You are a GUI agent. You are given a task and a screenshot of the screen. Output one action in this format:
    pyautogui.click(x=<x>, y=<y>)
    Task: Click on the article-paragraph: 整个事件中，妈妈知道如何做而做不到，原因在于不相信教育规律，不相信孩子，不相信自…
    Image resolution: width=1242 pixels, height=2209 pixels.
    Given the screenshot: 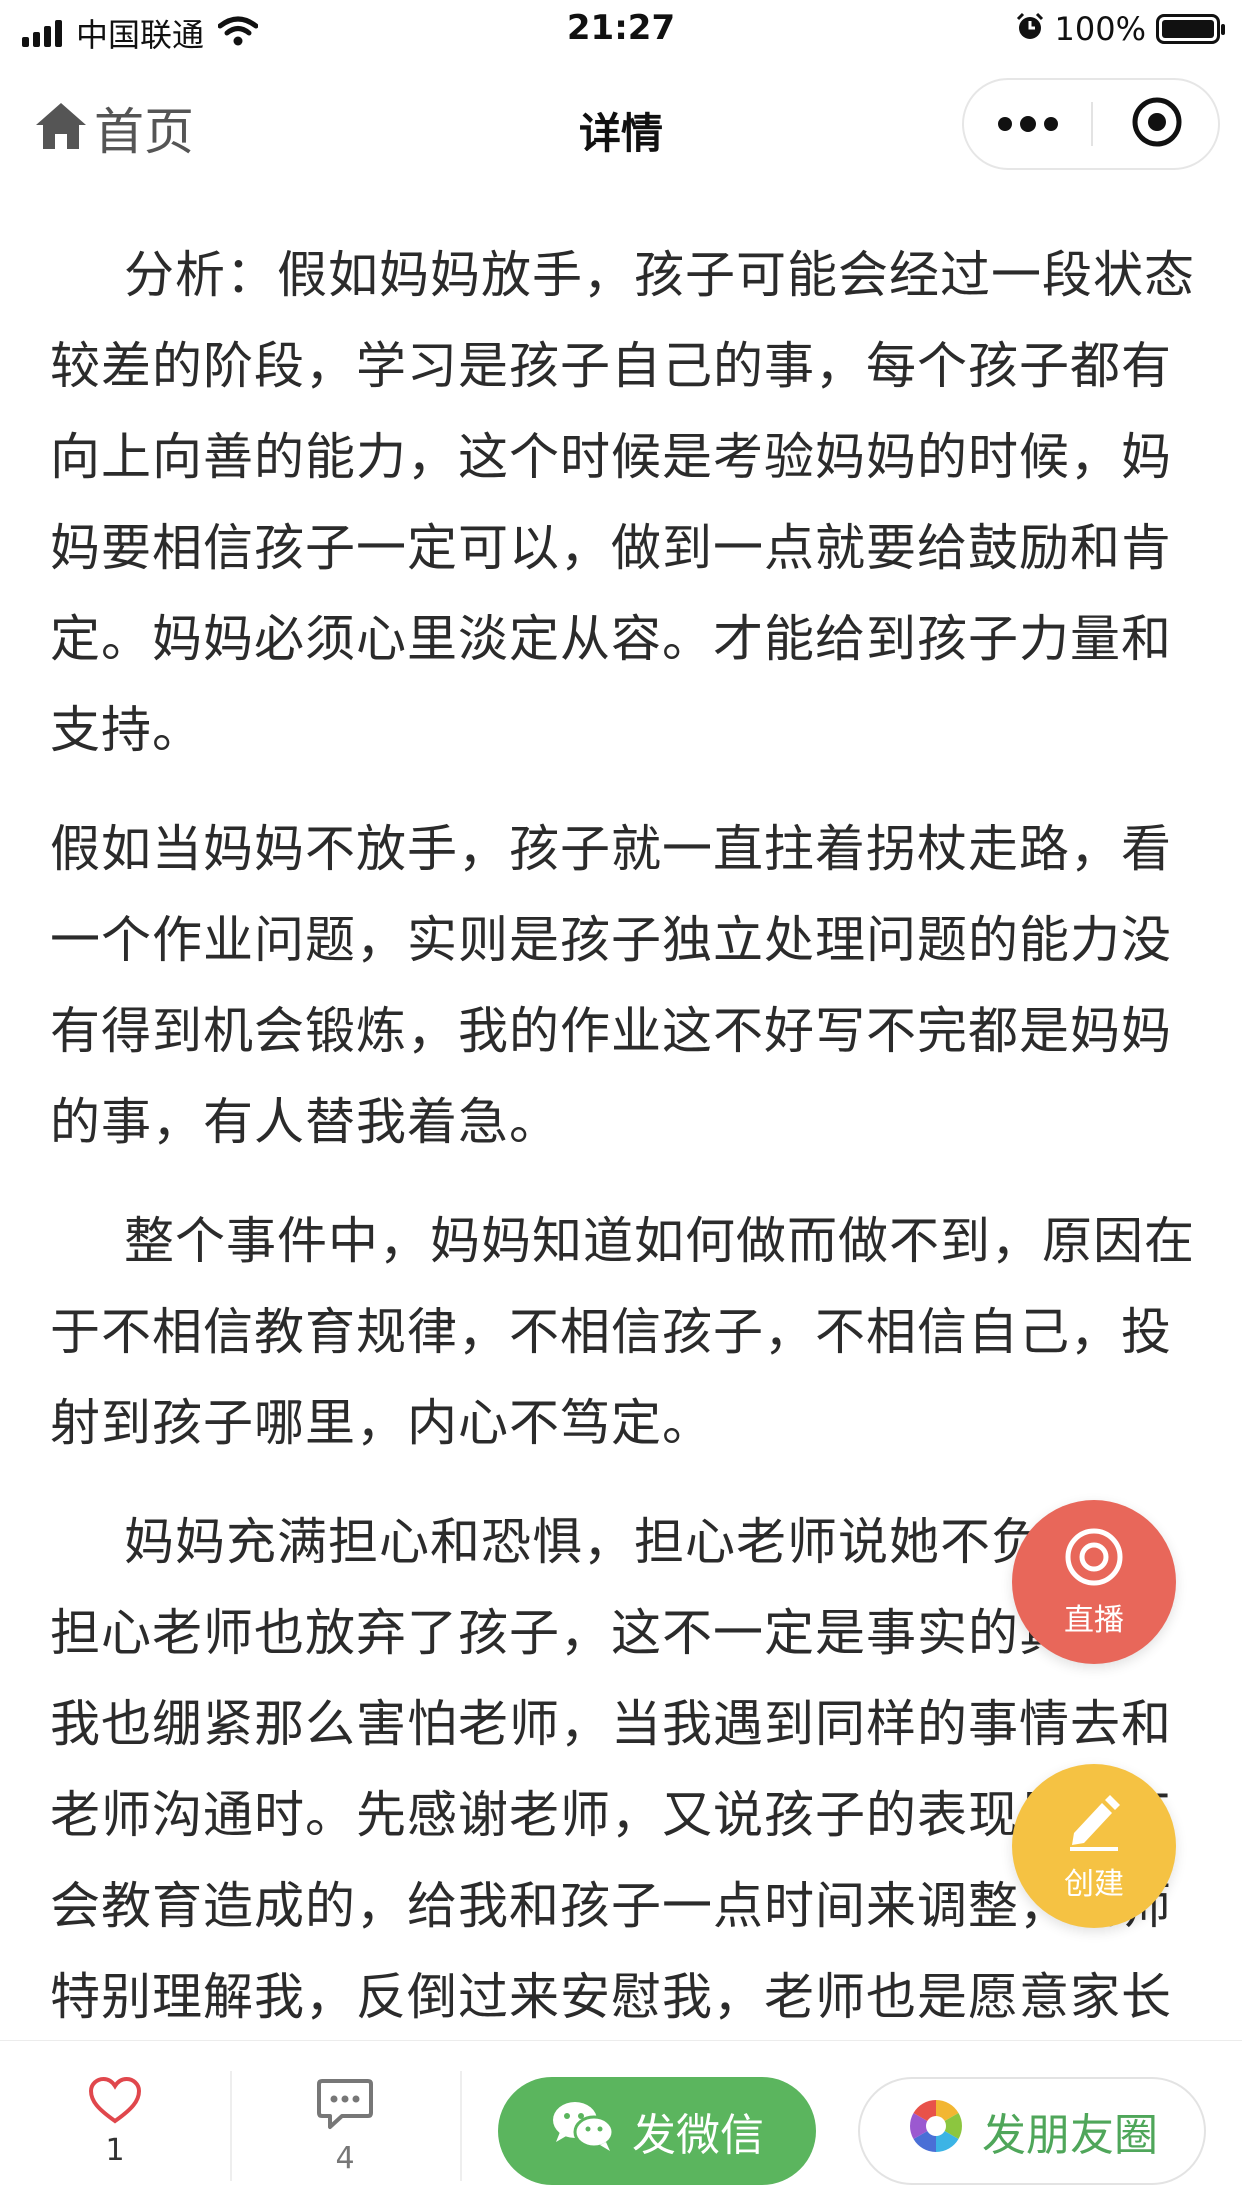 What is the action you would take?
    pyautogui.click(x=622, y=1332)
    